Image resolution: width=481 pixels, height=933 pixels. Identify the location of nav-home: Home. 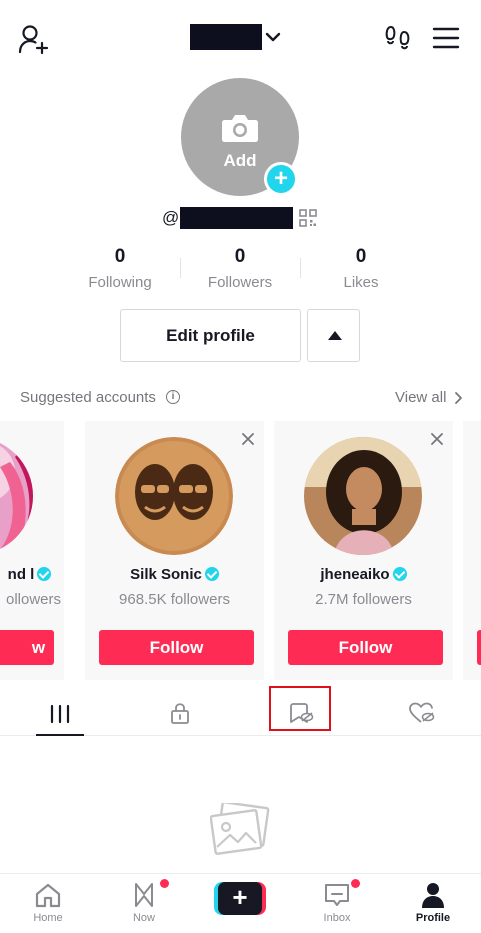
(48, 903).